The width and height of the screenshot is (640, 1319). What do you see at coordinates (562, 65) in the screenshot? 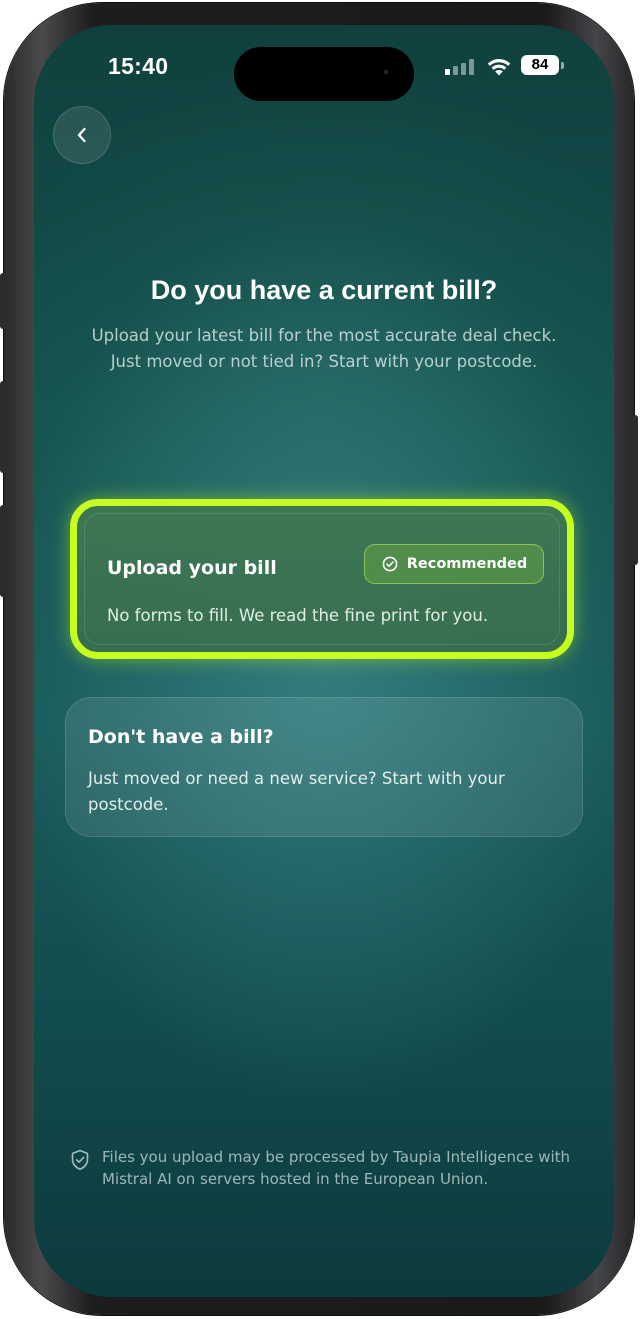
I see `battery-tip` at bounding box center [562, 65].